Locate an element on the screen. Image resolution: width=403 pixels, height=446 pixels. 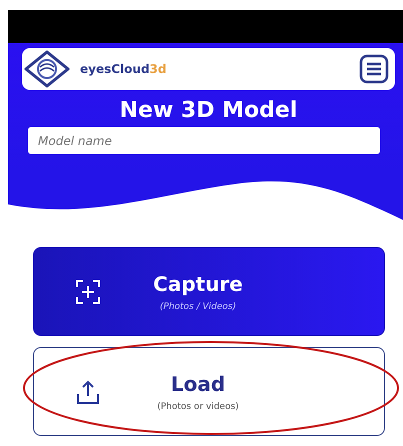
page-title: New 3D Model is located at coordinates (208, 110).